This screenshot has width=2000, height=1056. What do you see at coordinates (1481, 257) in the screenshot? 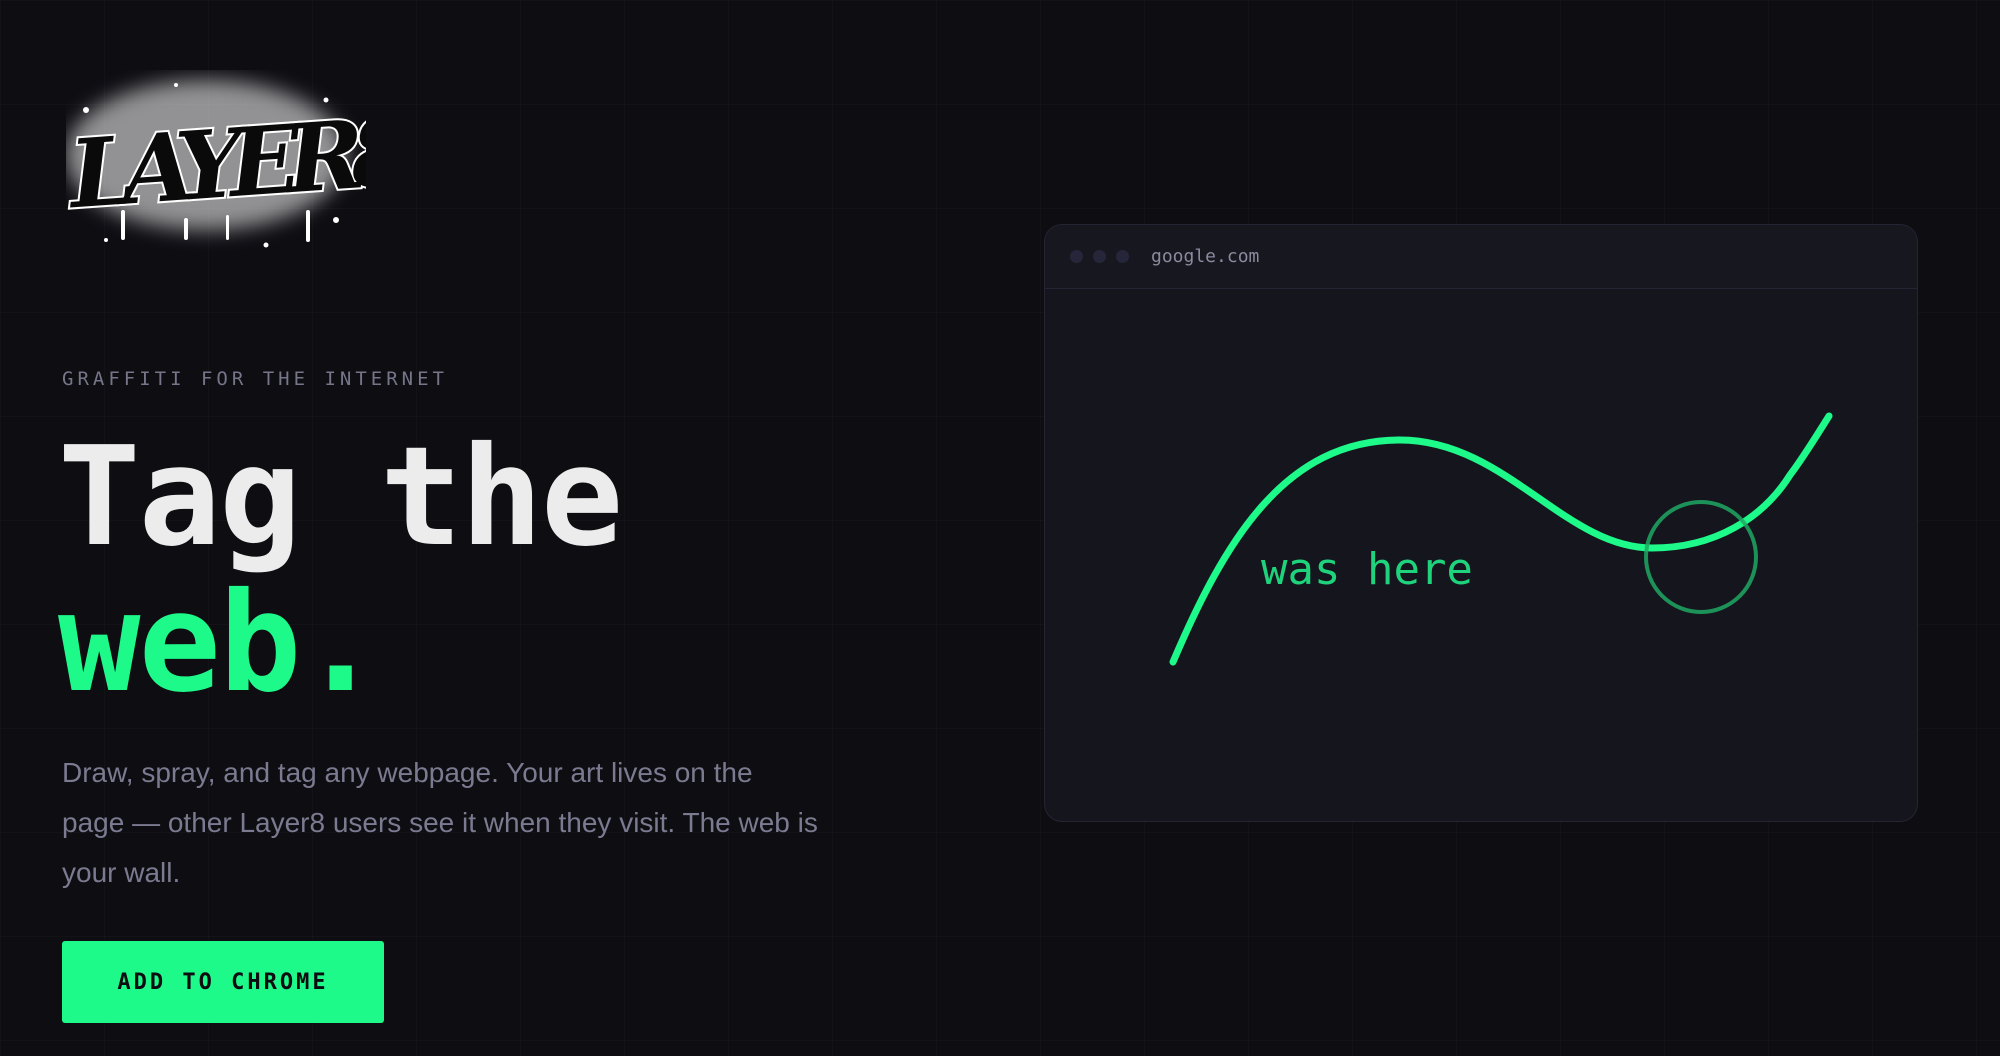
I see `browser-titlebar: google.com` at bounding box center [1481, 257].